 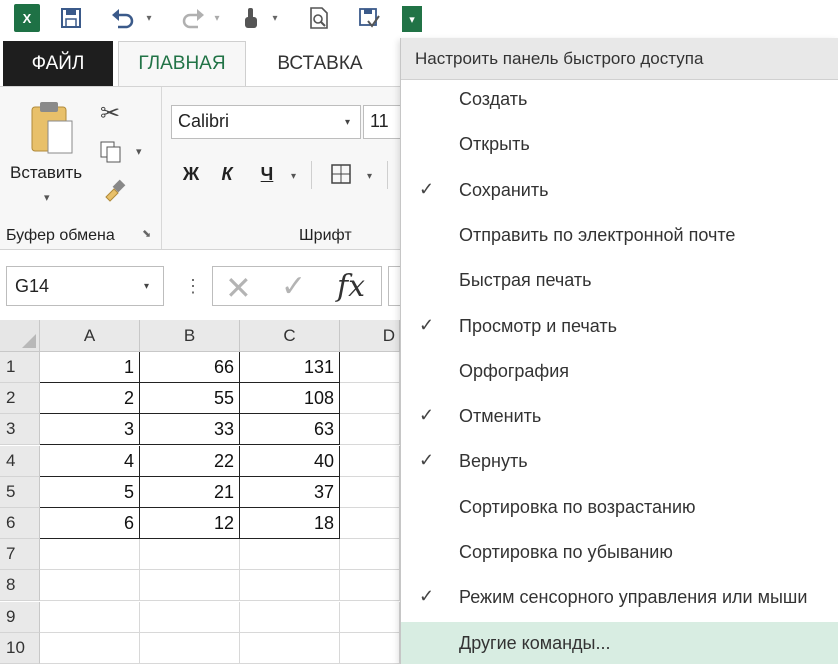 I want to click on row-header: 10, so click(x=20, y=648).